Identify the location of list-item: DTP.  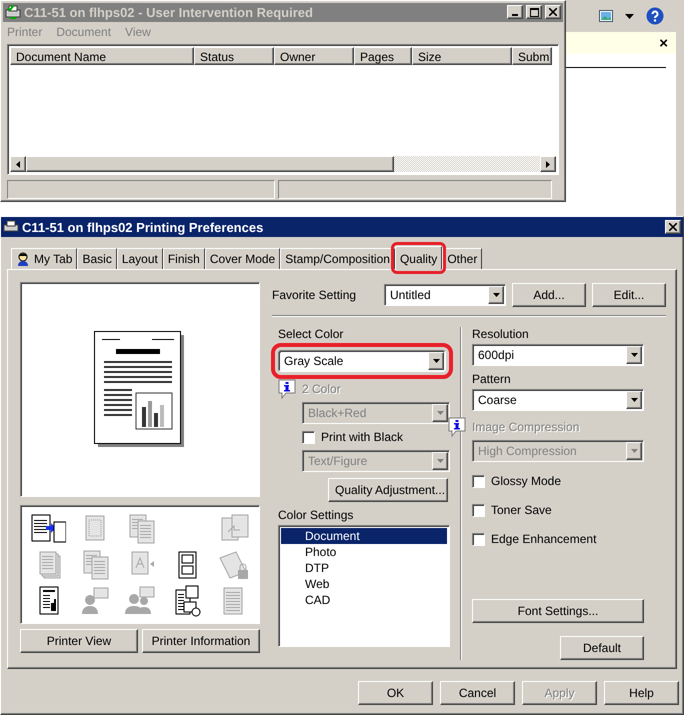
(364, 568).